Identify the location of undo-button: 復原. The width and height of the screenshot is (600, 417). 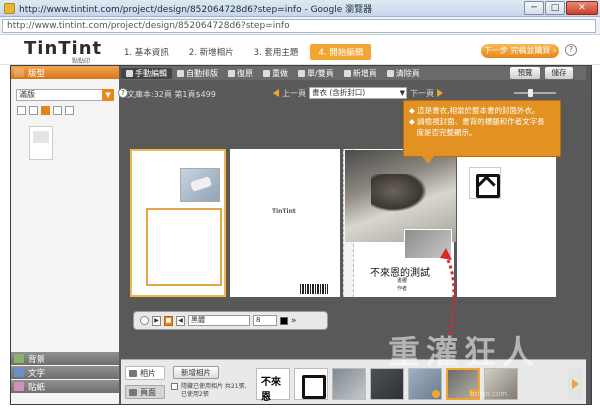
(240, 73).